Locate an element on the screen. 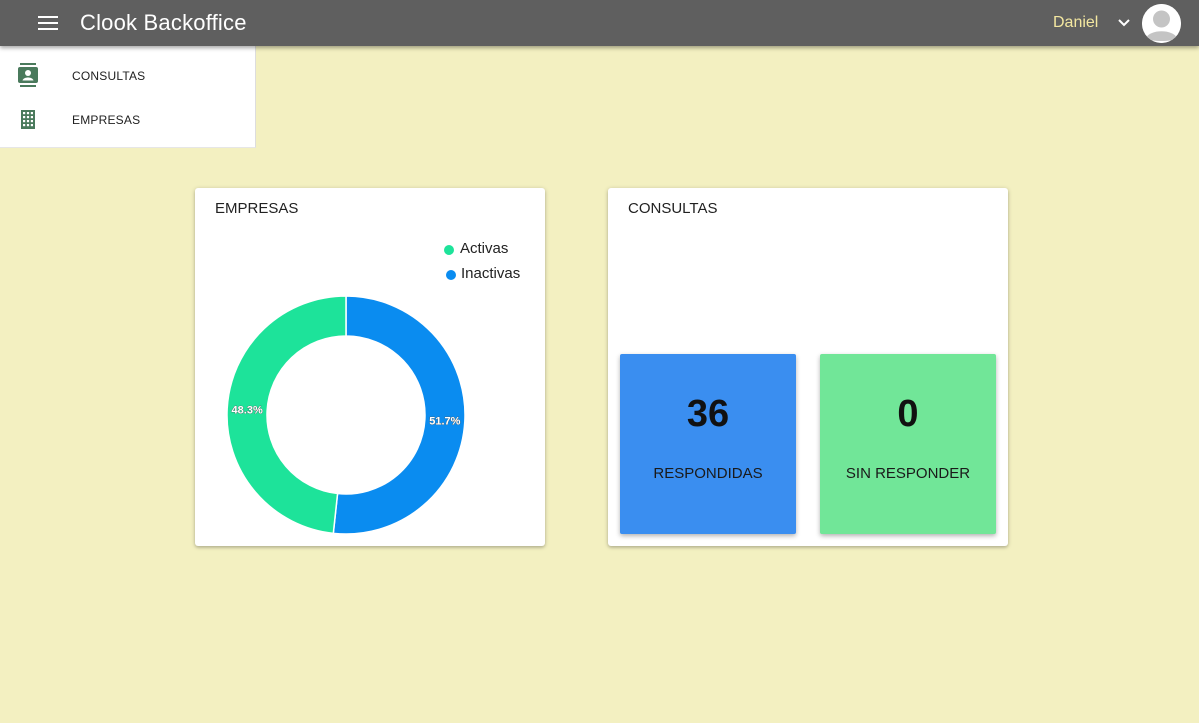 The image size is (1199, 723). stat-label: SIN RESPONDER is located at coordinates (908, 473).